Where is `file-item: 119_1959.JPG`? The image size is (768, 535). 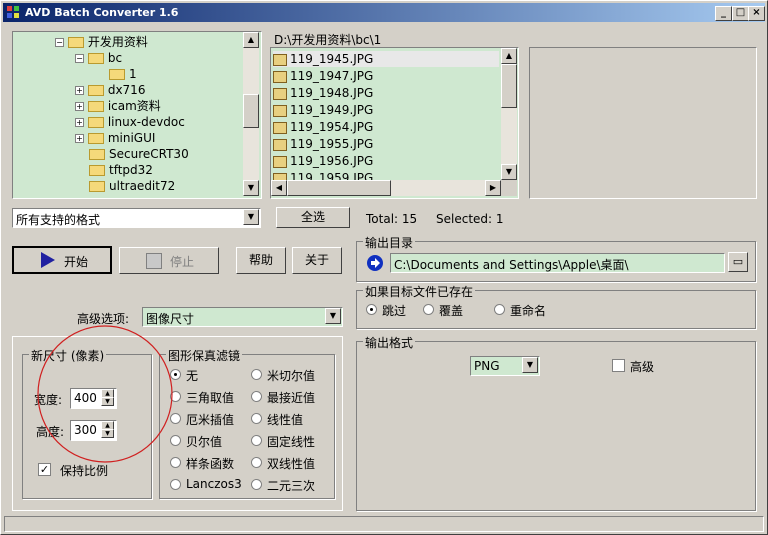
file-item: 119_1959.JPG is located at coordinates (323, 175).